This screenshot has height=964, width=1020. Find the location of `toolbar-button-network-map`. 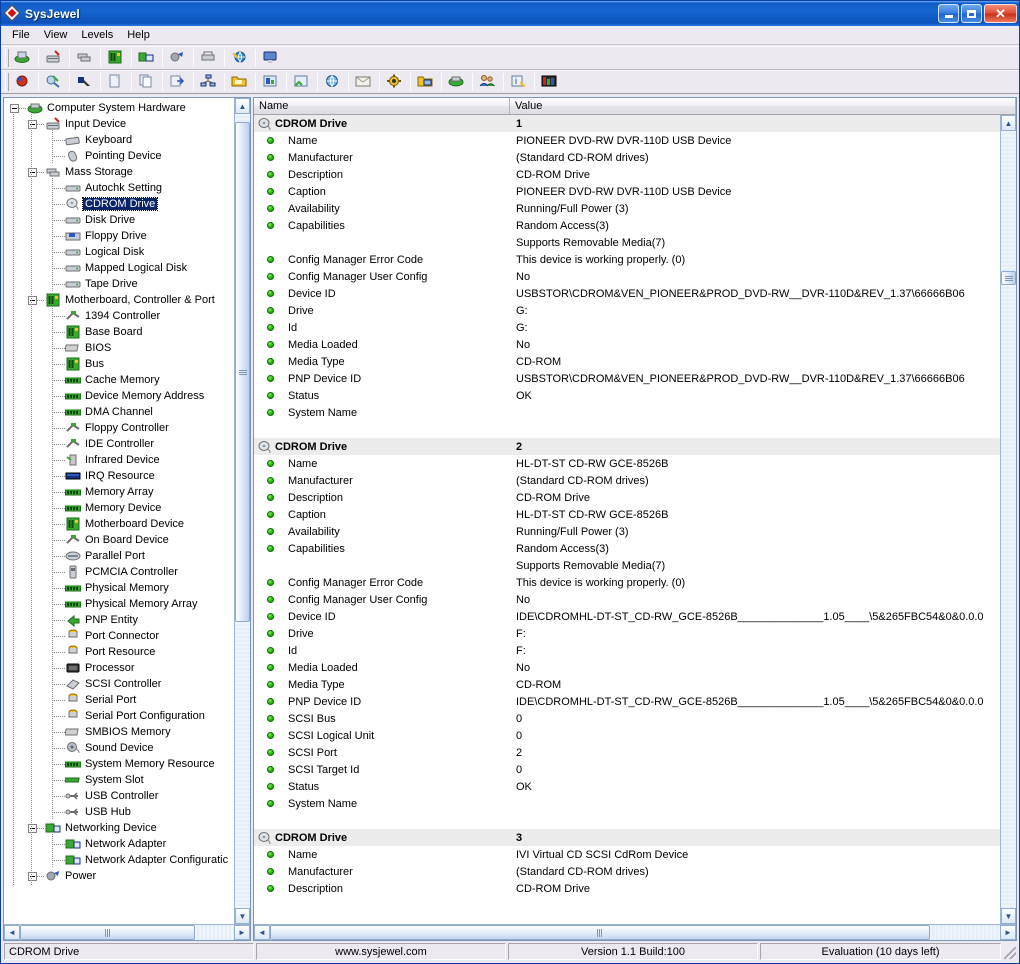

toolbar-button-network-map is located at coordinates (209, 82).